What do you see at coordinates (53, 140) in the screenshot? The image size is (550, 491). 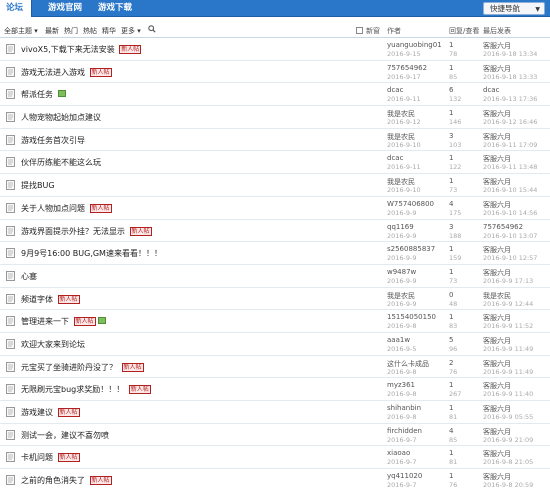 I see `thread-title: 游戏任务首次引导` at bounding box center [53, 140].